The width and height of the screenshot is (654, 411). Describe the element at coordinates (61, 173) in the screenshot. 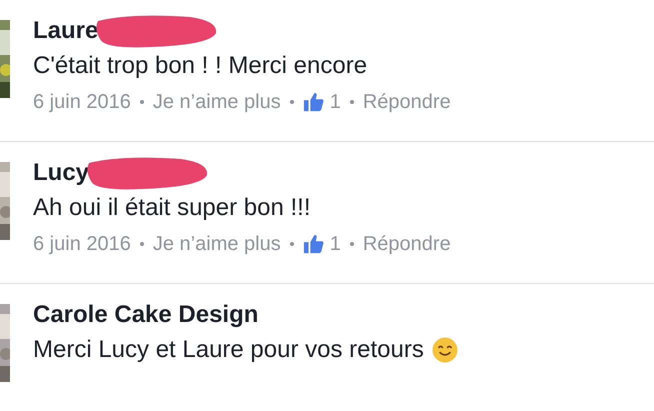

I see `author-name: Lucy` at that location.